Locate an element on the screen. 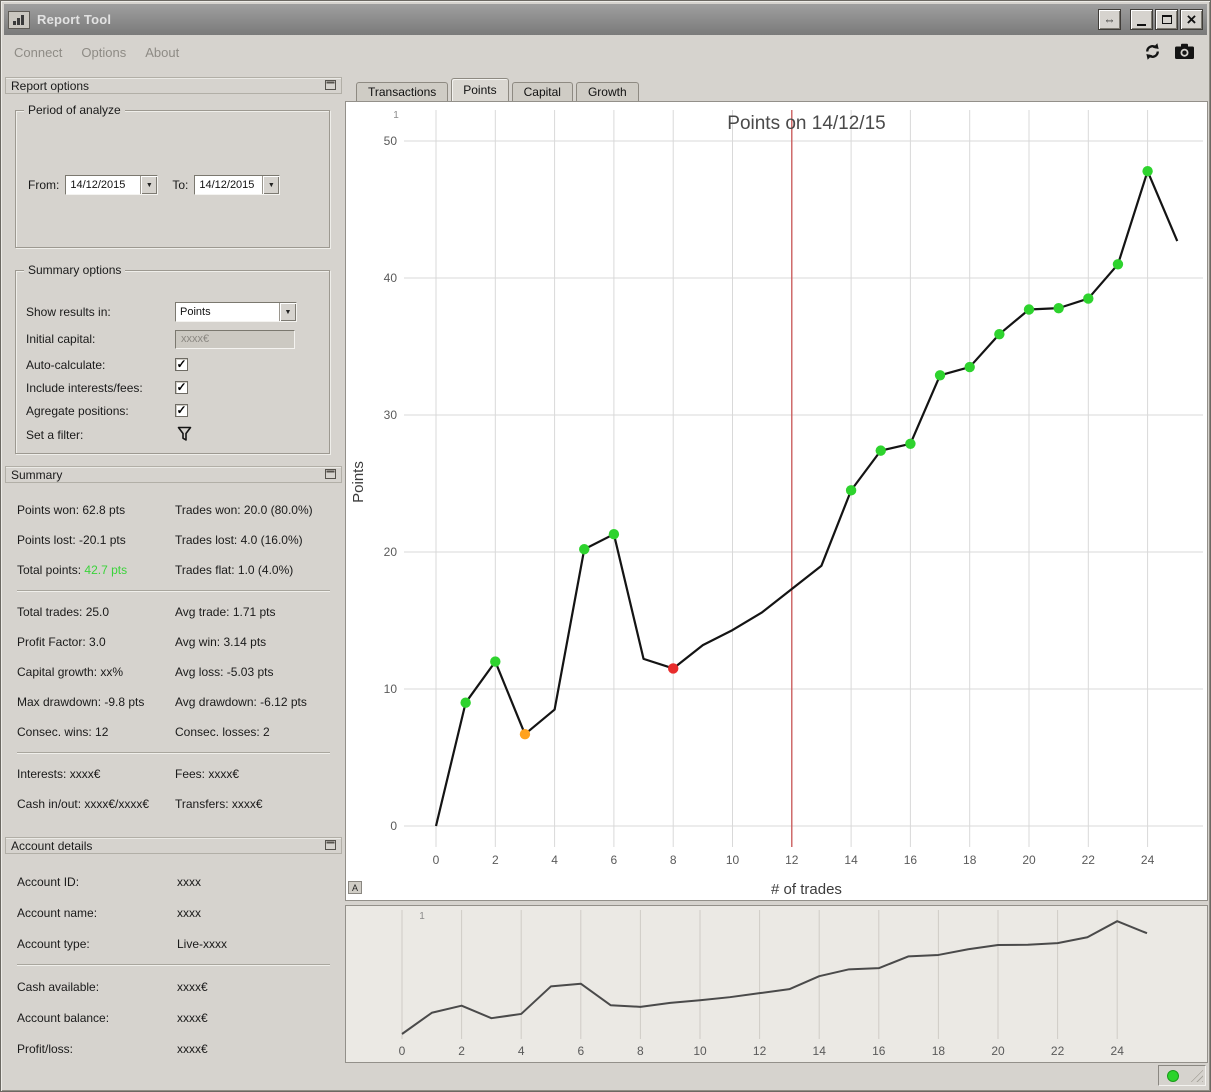 This screenshot has width=1211, height=1092. statusbar is located at coordinates (605, 1076).